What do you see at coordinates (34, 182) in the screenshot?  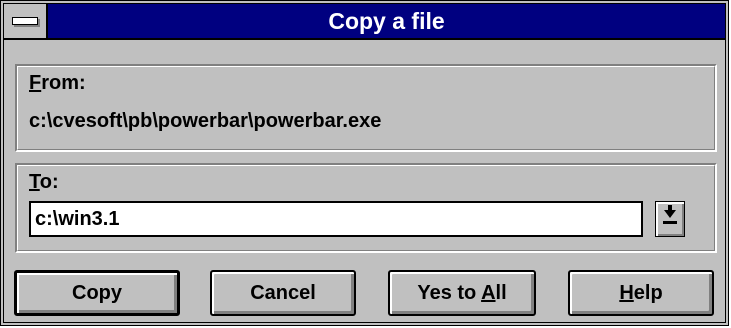 I see `to-label-mnemonic: T` at bounding box center [34, 182].